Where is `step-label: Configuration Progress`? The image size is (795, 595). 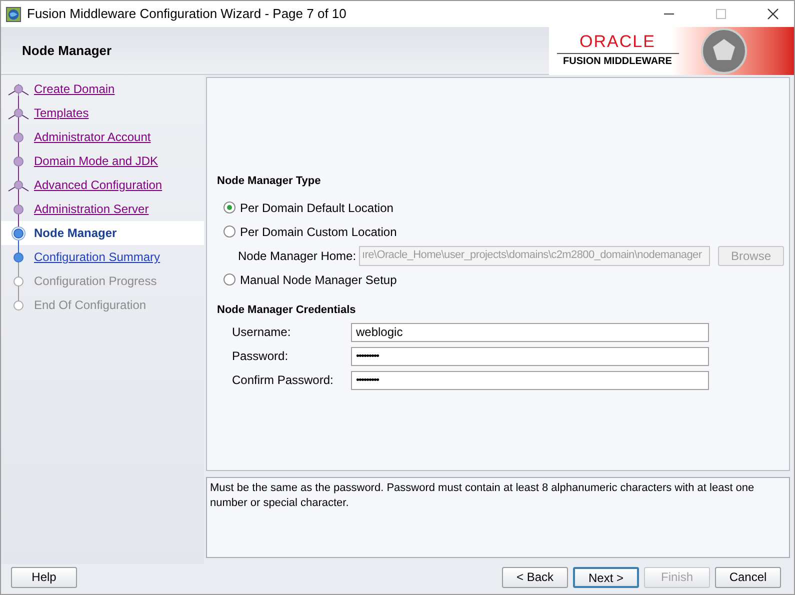 step-label: Configuration Progress is located at coordinates (95, 281).